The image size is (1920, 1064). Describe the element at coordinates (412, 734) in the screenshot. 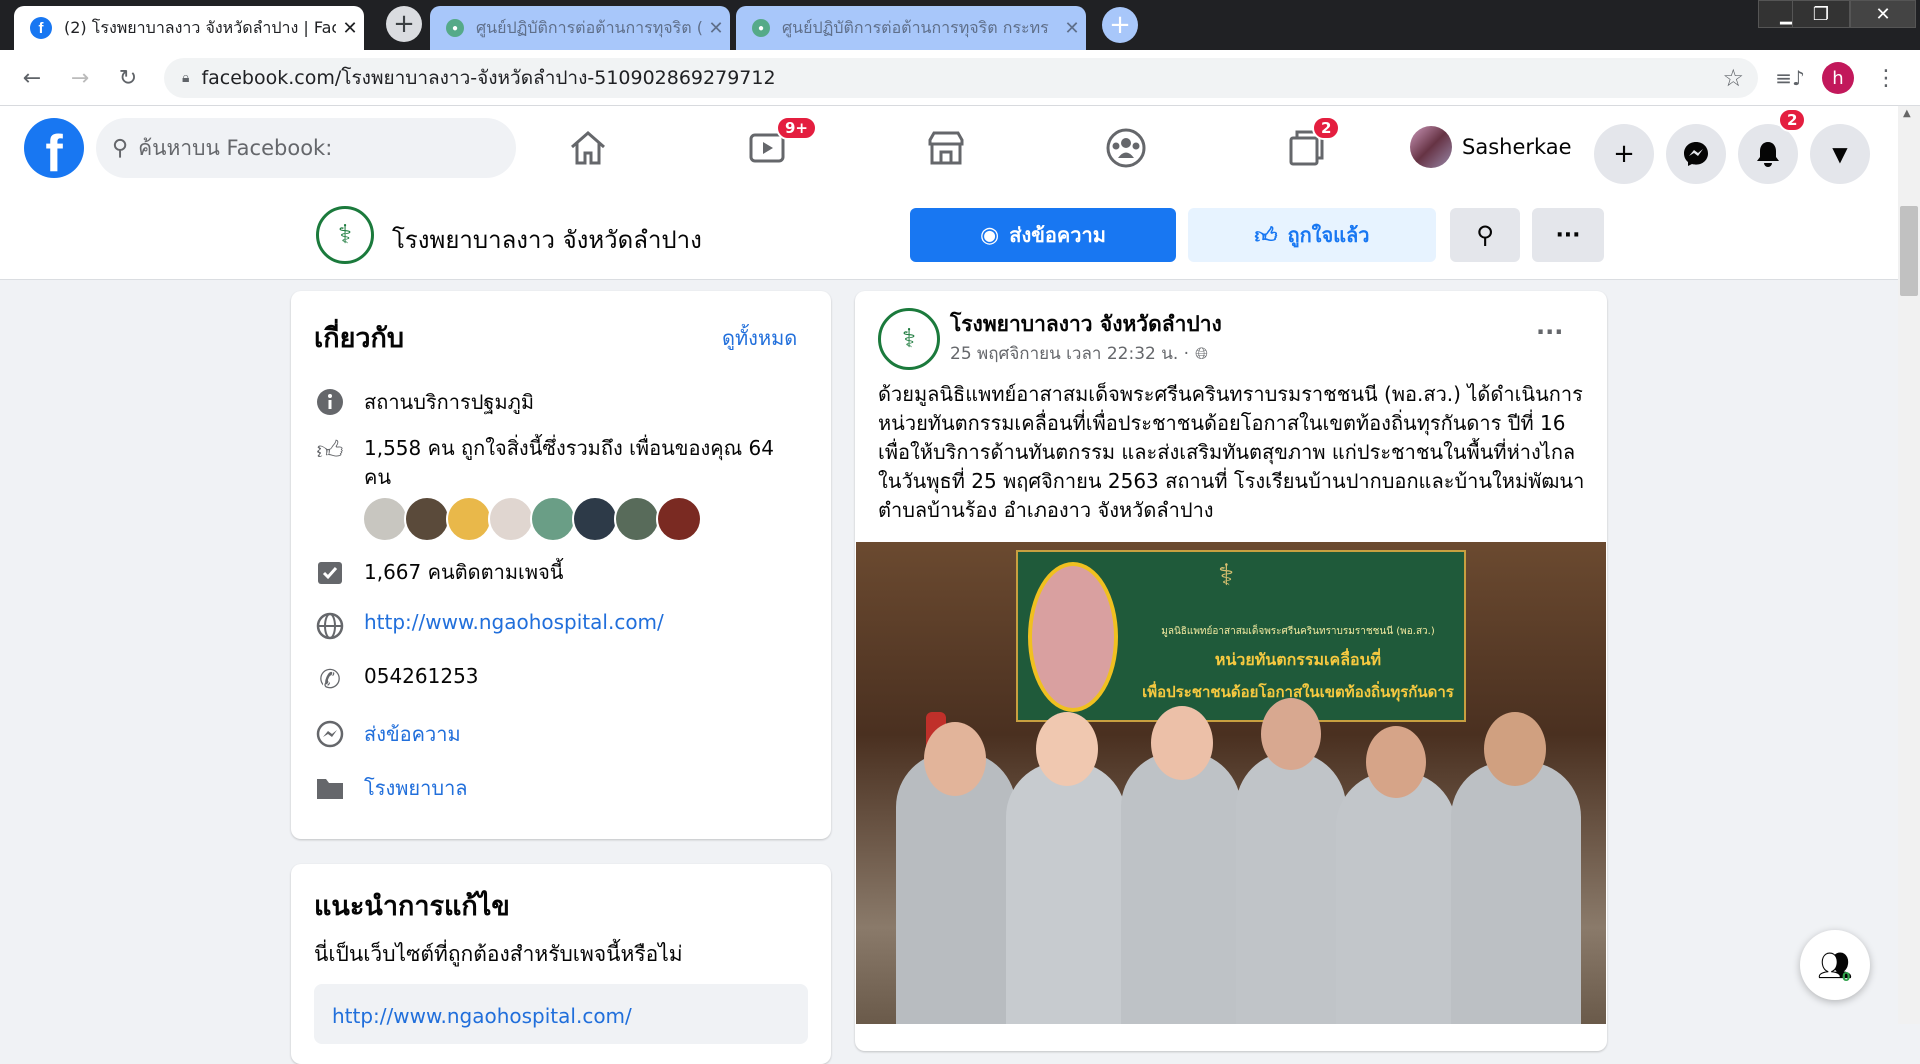

I see `send-message-link: ส่งข้อความ` at that location.